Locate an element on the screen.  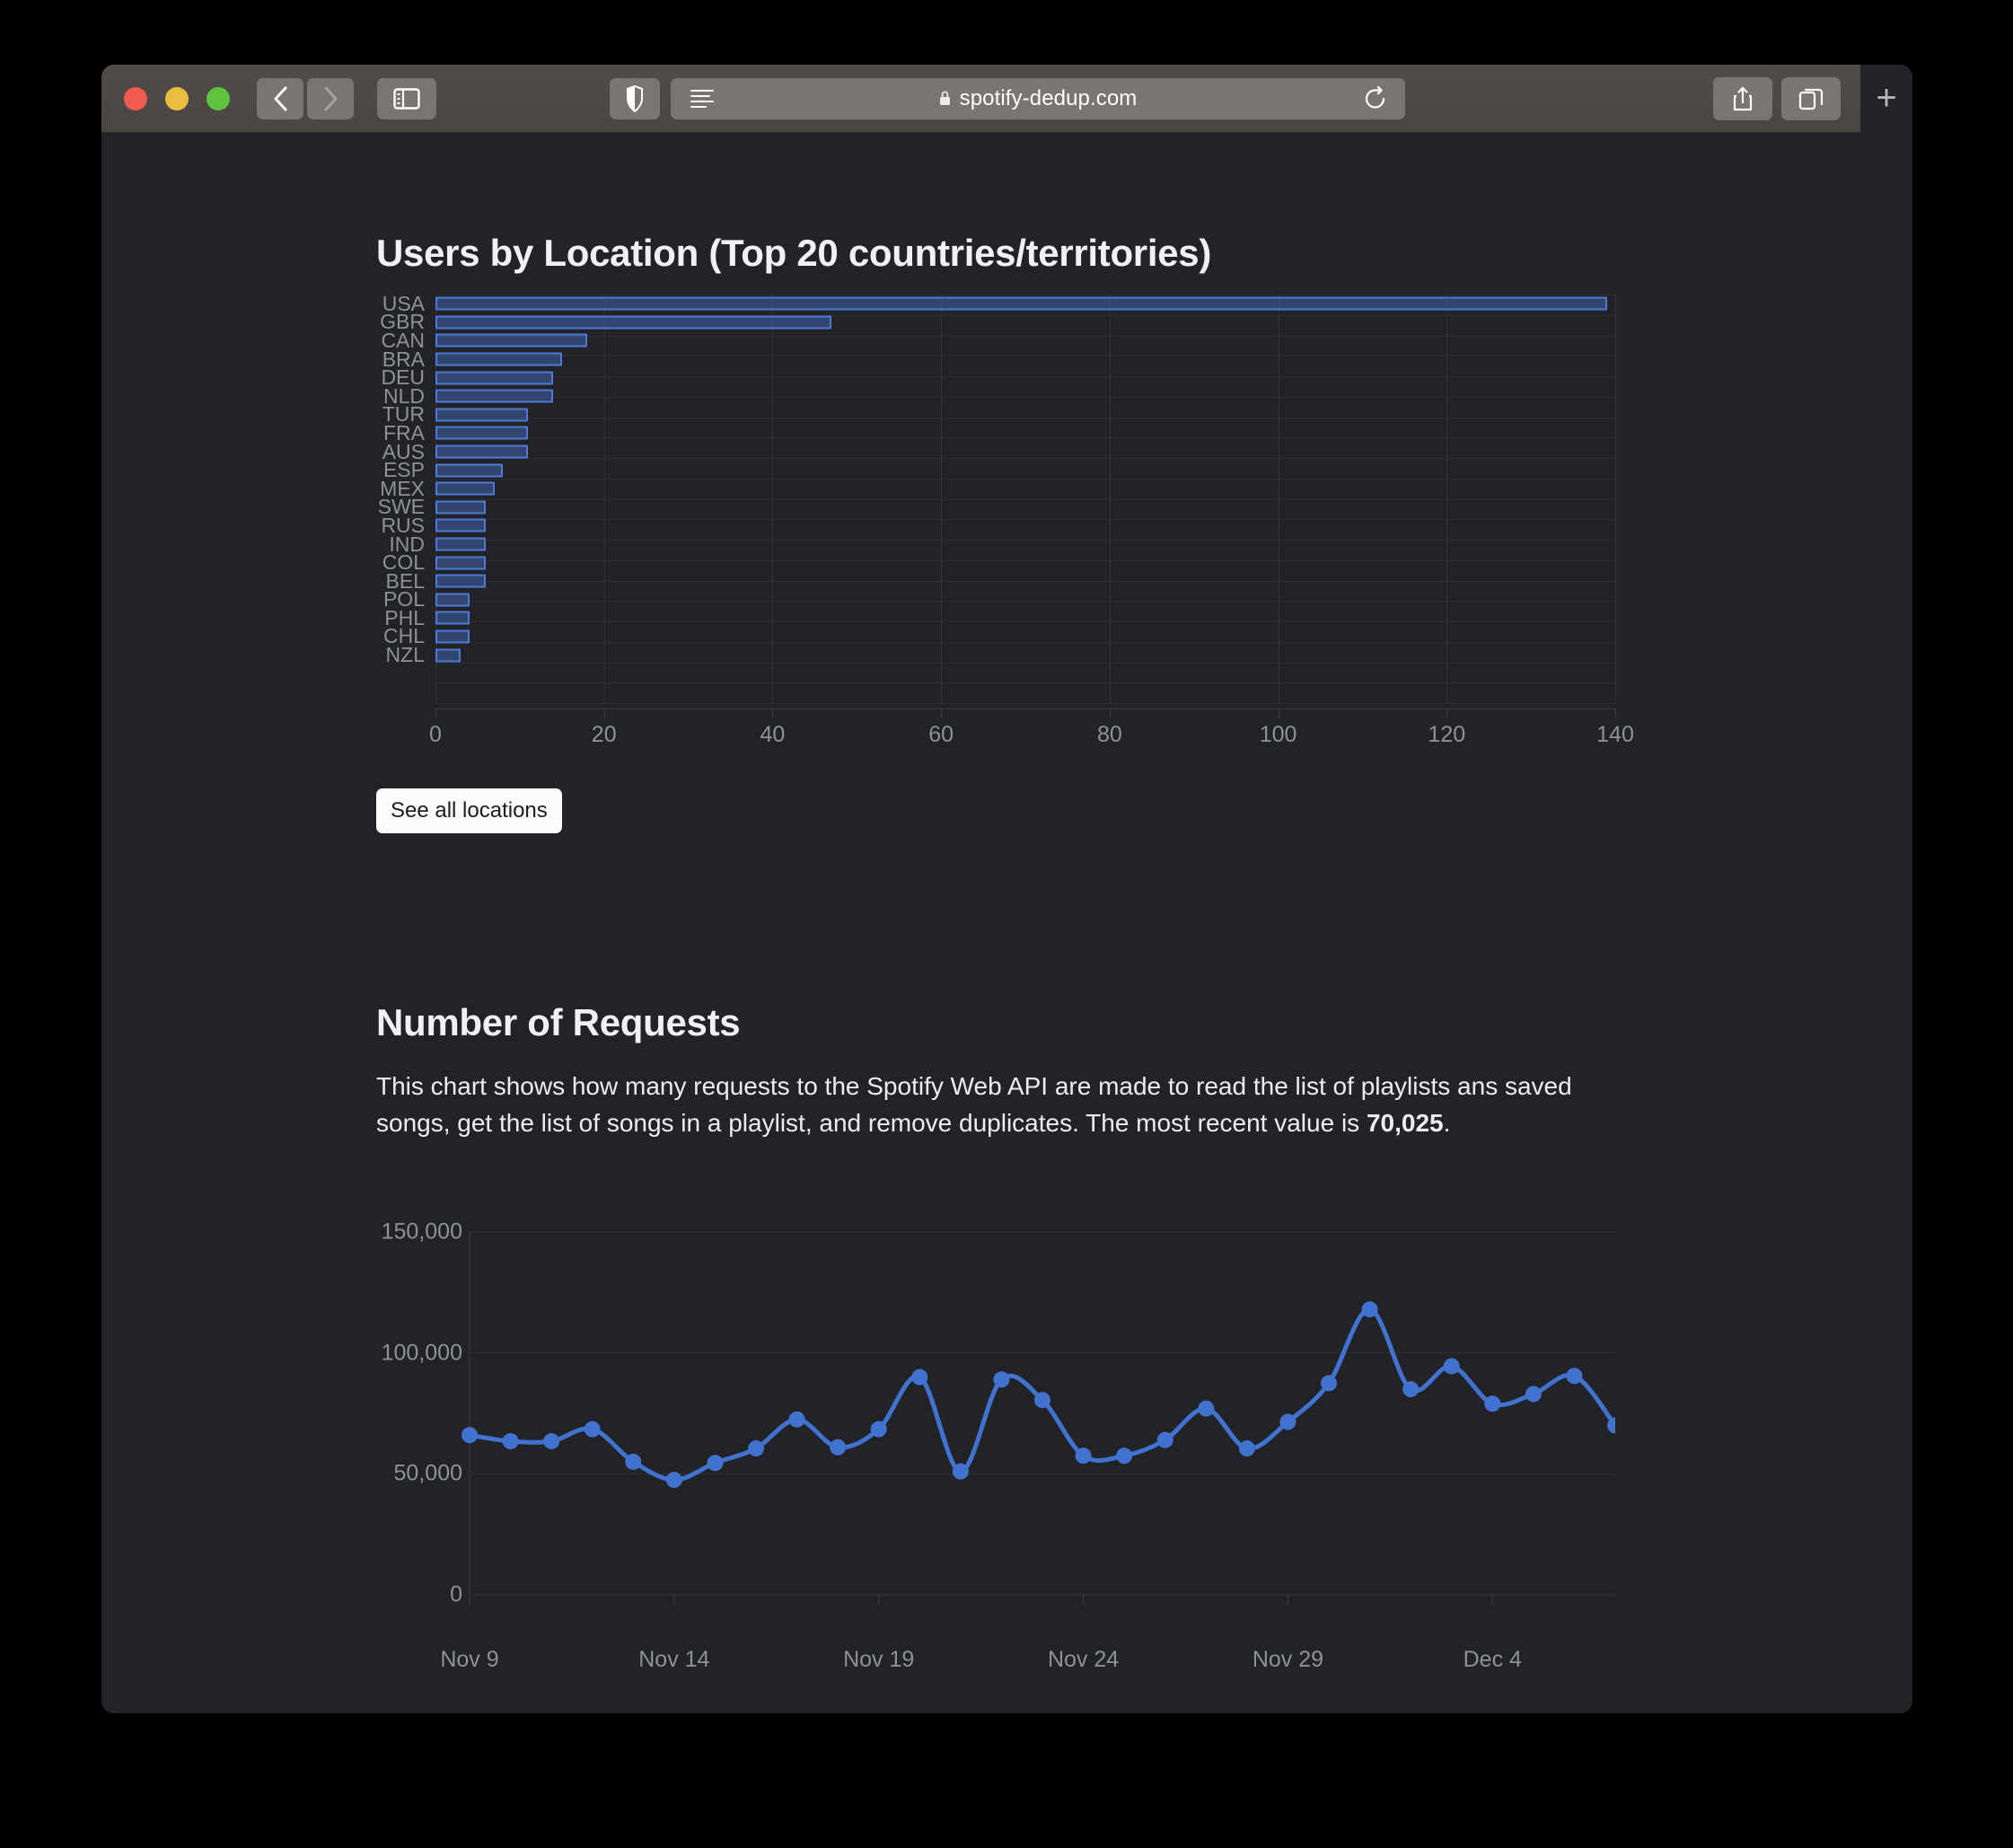
lock-icon is located at coordinates (944, 98).